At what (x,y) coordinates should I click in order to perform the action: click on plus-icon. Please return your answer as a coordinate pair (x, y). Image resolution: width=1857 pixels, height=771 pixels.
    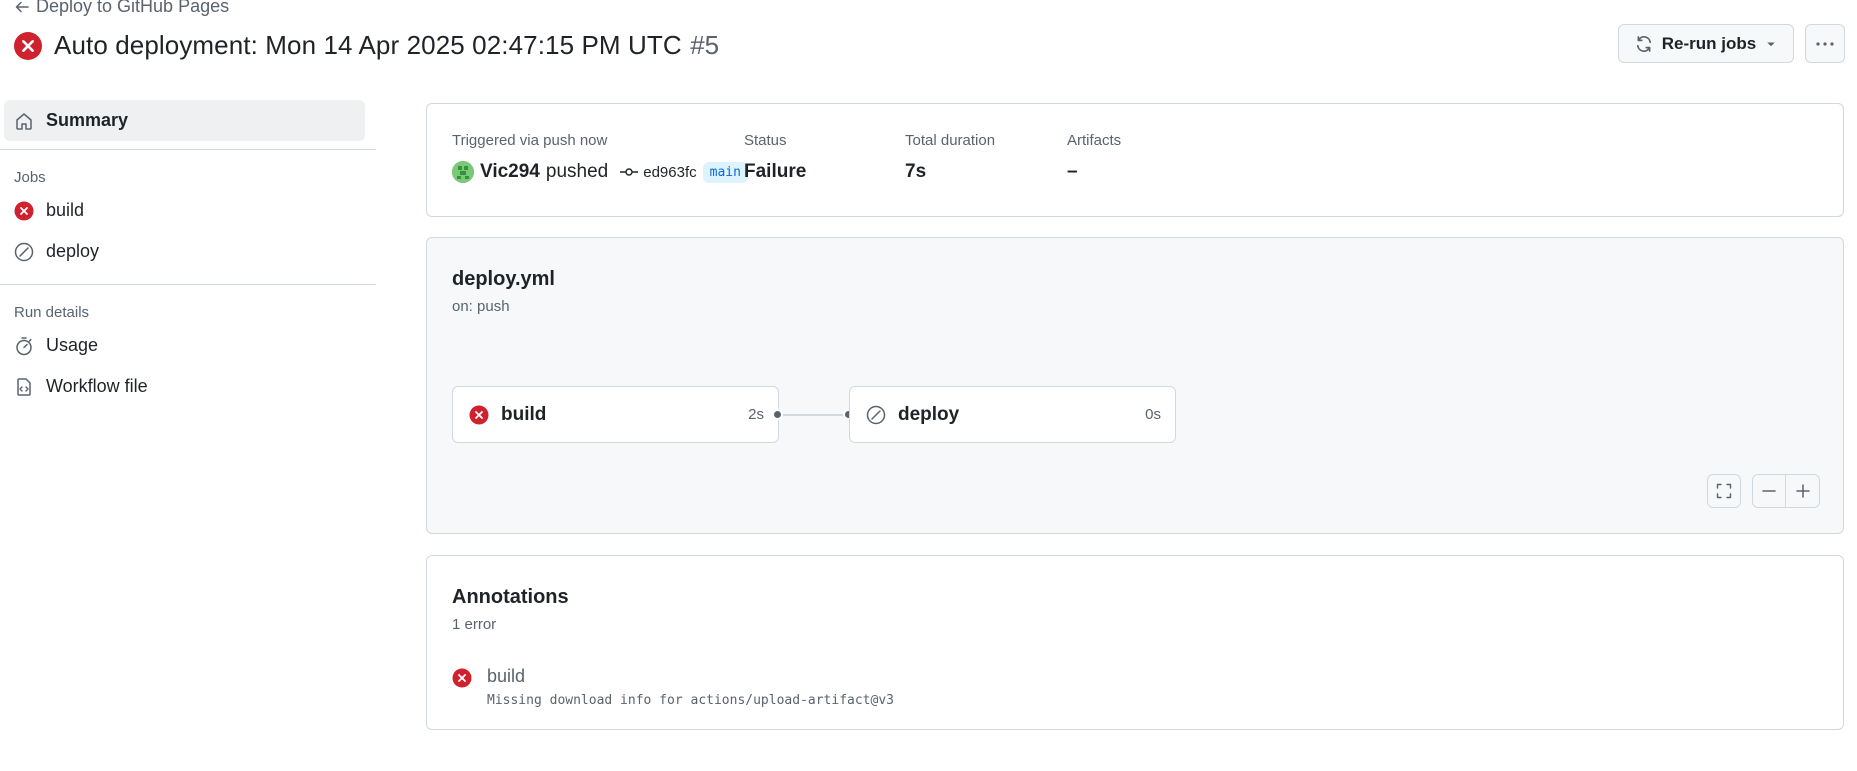
    Looking at the image, I should click on (1802, 491).